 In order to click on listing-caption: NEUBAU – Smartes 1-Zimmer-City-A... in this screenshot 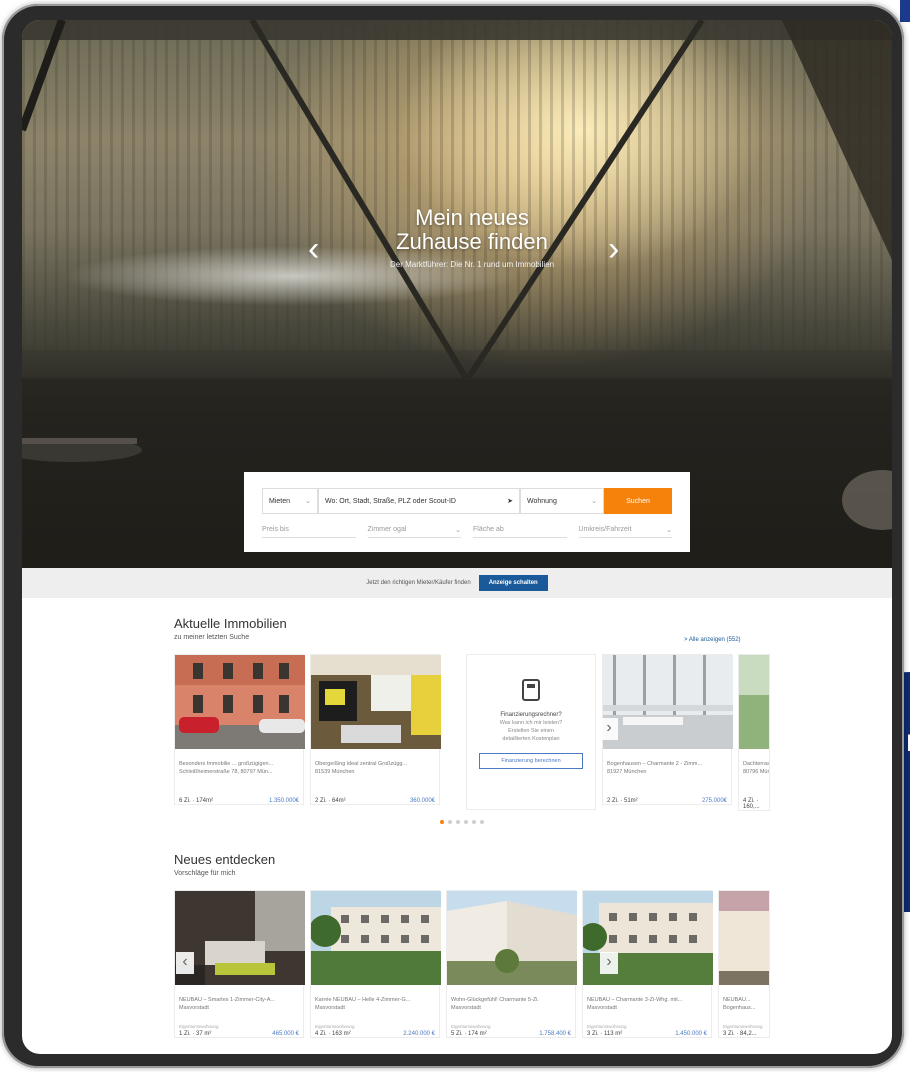, I will do `click(227, 1000)`.